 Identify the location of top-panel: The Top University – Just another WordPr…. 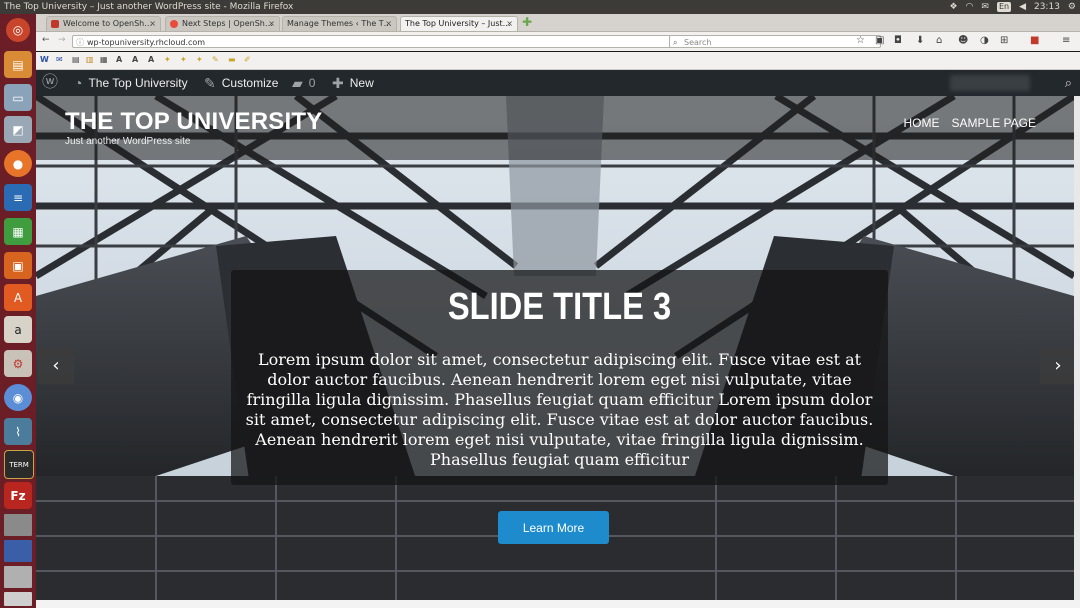
(540, 7).